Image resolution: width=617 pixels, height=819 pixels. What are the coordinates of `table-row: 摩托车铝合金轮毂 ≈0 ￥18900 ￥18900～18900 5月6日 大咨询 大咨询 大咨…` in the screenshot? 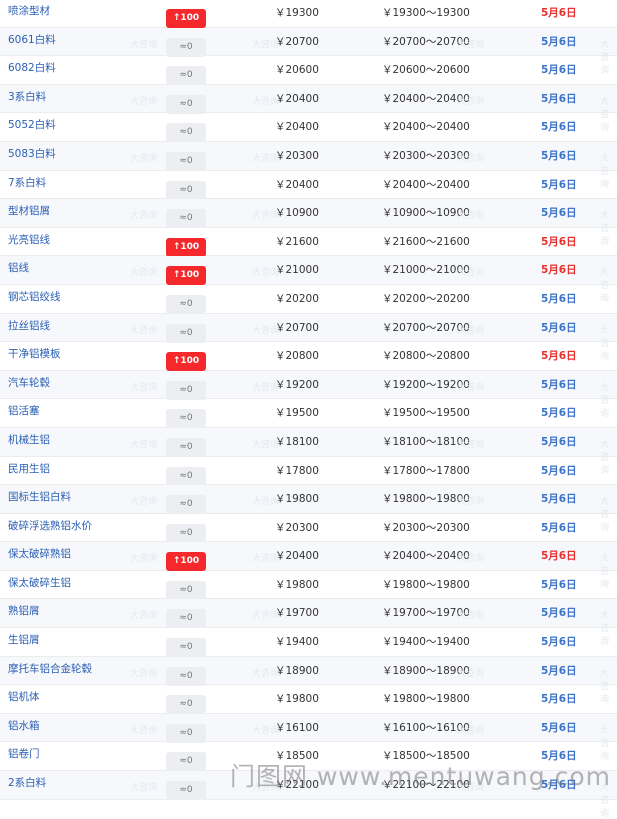 It's located at (308, 680).